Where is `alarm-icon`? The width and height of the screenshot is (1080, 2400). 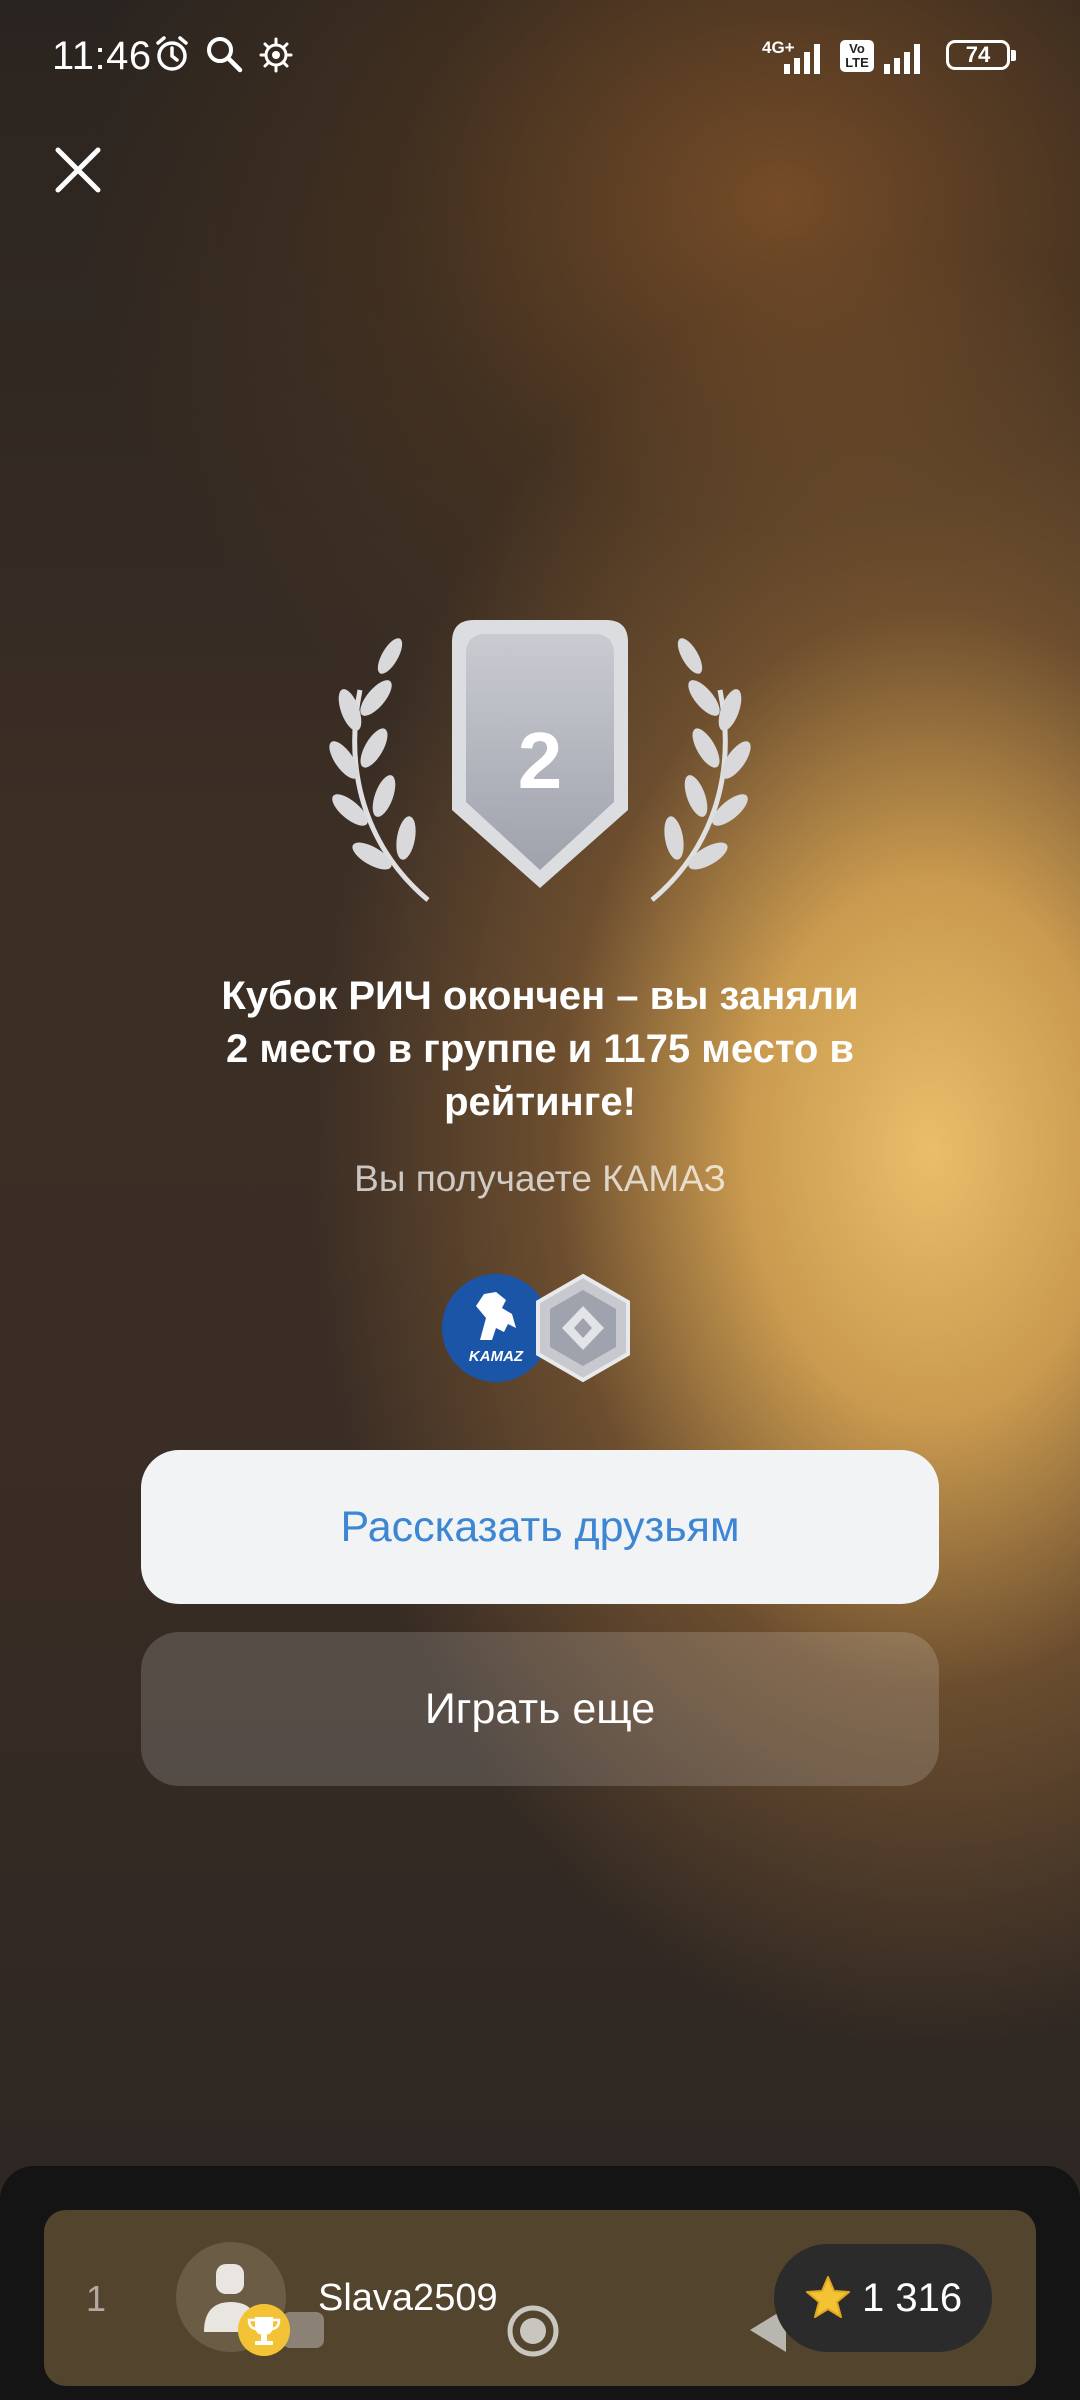 alarm-icon is located at coordinates (172, 53).